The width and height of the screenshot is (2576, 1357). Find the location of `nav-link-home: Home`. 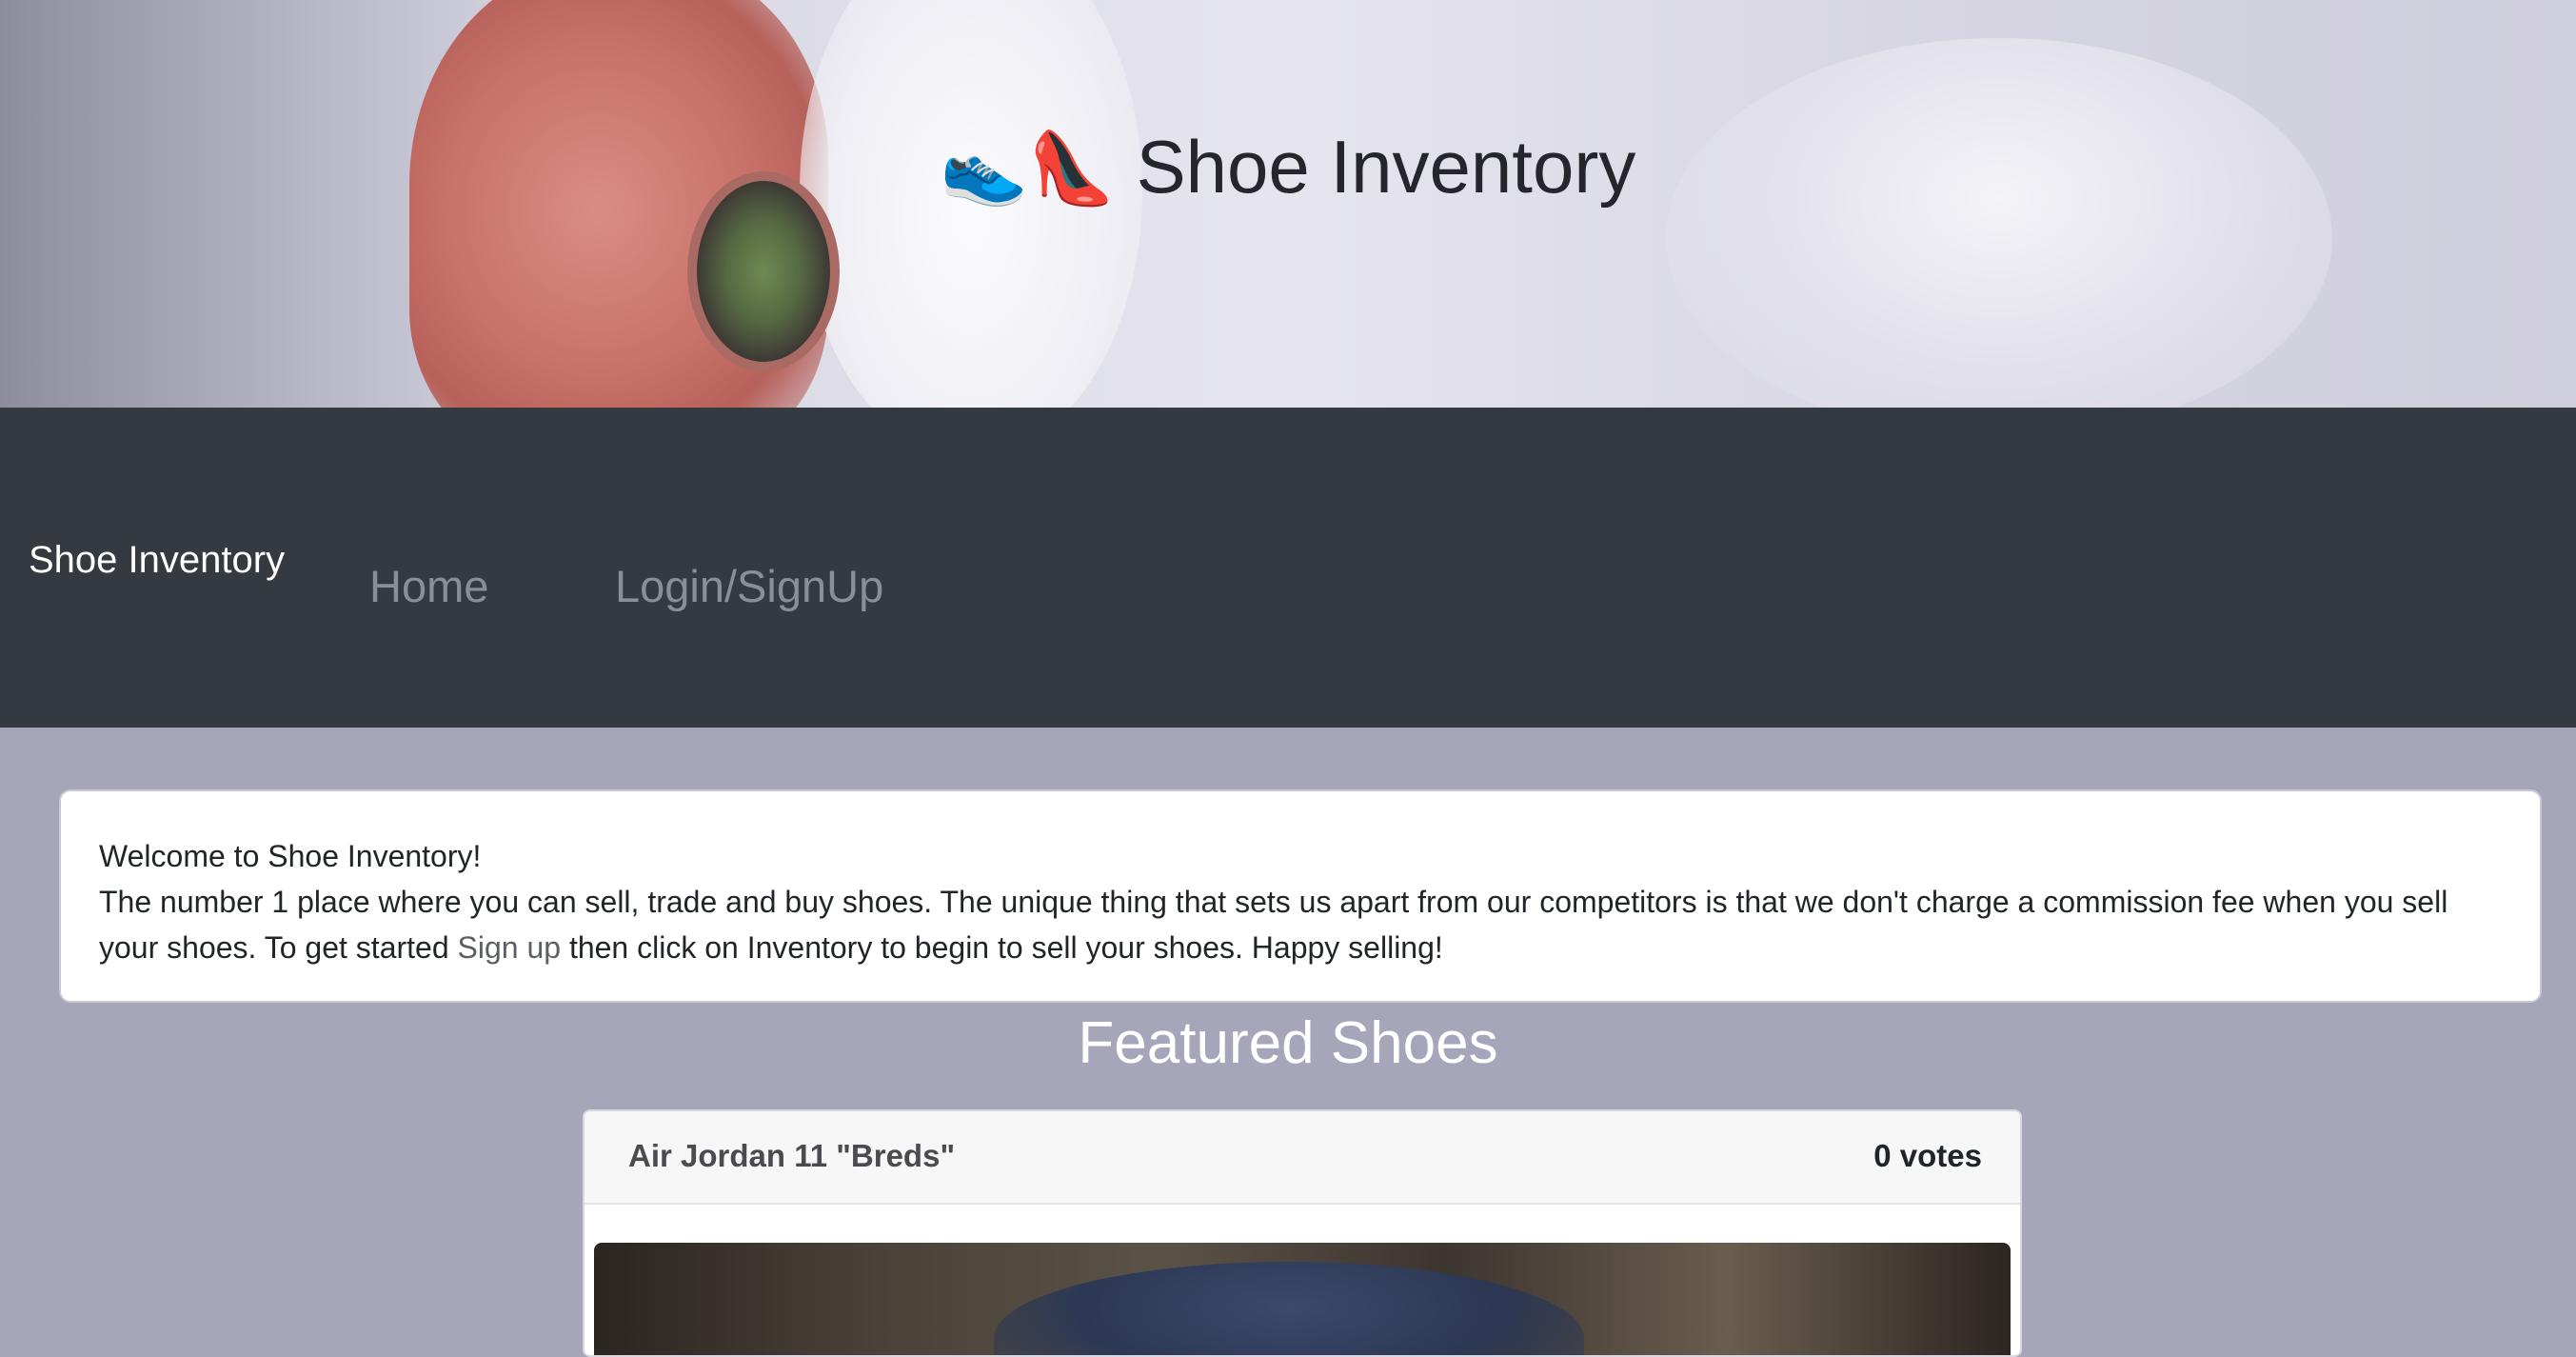

nav-link-home: Home is located at coordinates (428, 586).